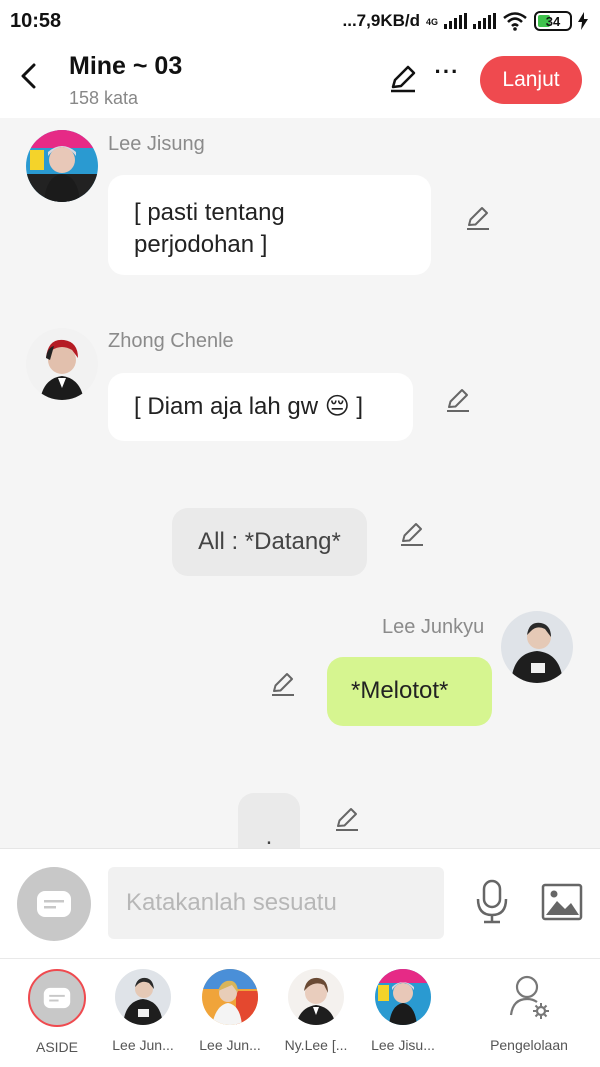 The width and height of the screenshot is (600, 1067). I want to click on tab-management: Pengelolaan, so click(529, 1011).